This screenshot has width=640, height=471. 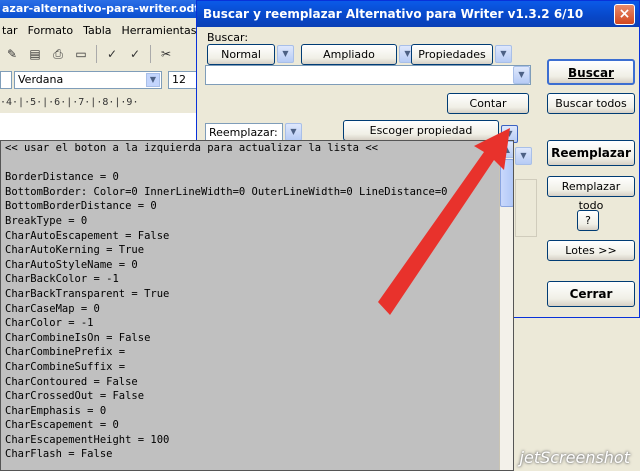 I want to click on reemplazar-button: Reemplazar, so click(x=591, y=153).